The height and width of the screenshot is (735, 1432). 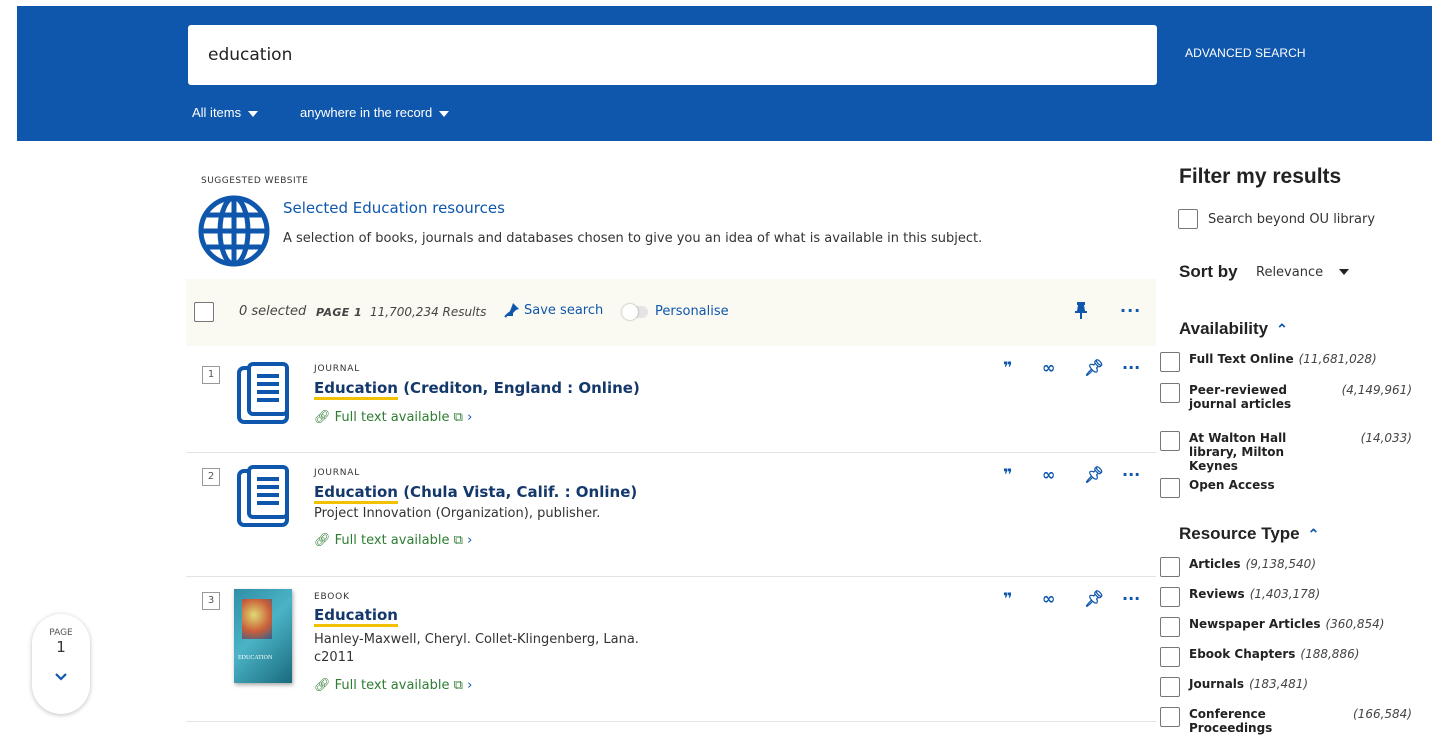 What do you see at coordinates (475, 493) in the screenshot?
I see `result-title-link: Education (Chula Vista, Calif. : Online)` at bounding box center [475, 493].